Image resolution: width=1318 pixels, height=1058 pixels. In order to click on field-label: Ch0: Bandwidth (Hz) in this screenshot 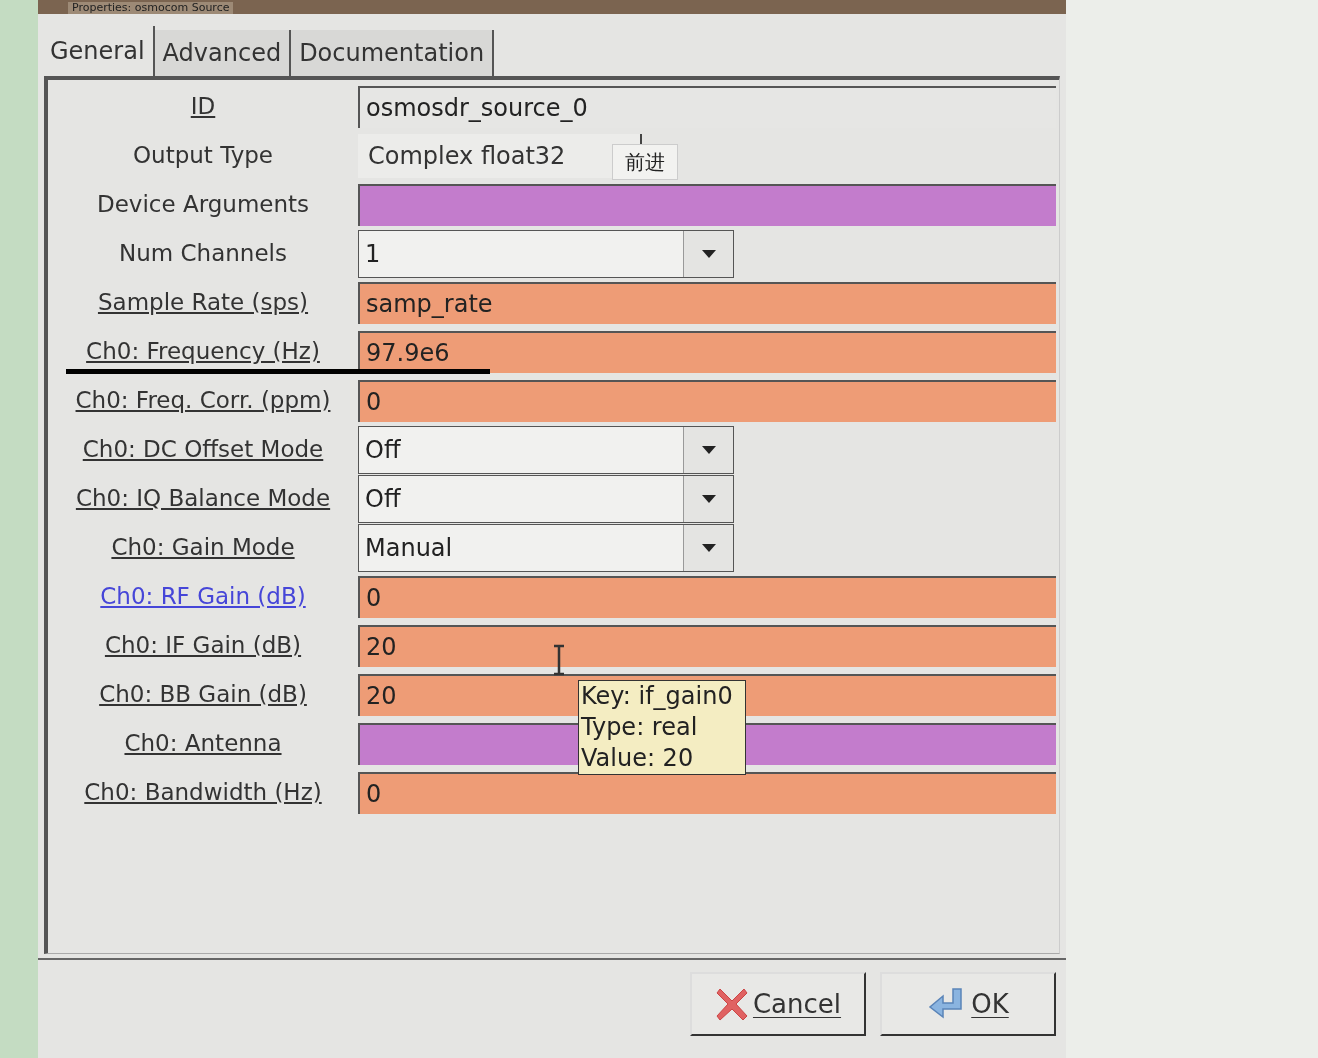, I will do `click(203, 793)`.